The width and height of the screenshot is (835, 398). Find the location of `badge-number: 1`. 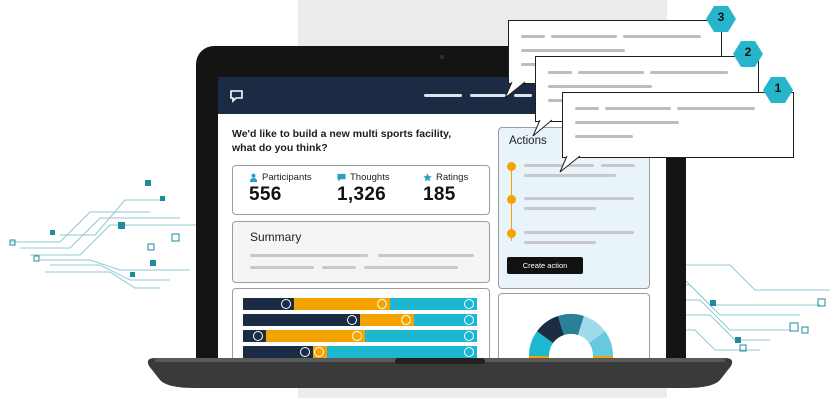

badge-number: 1 is located at coordinates (778, 88).